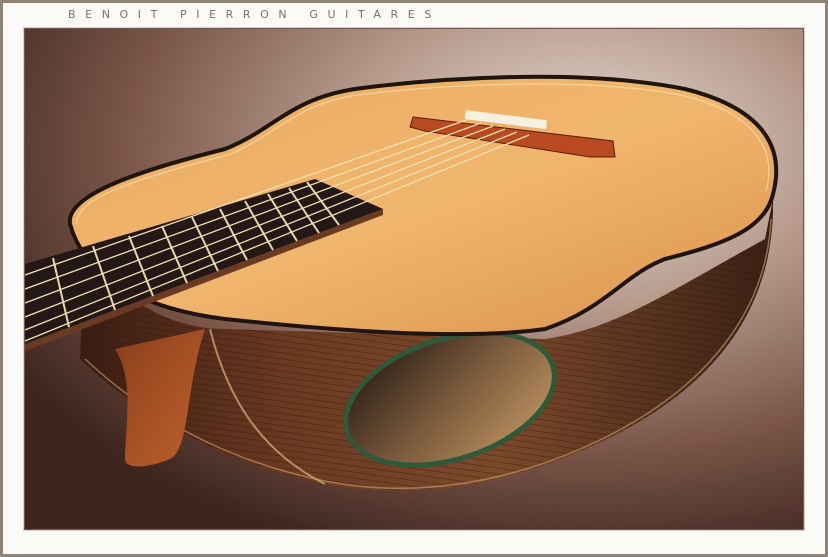  I want to click on page-title: BENOIT PIERRON GUITARES, so click(254, 14).